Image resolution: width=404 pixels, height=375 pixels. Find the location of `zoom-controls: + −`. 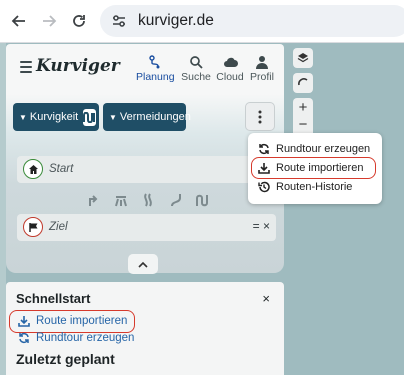

zoom-controls: + − is located at coordinates (303, 117).